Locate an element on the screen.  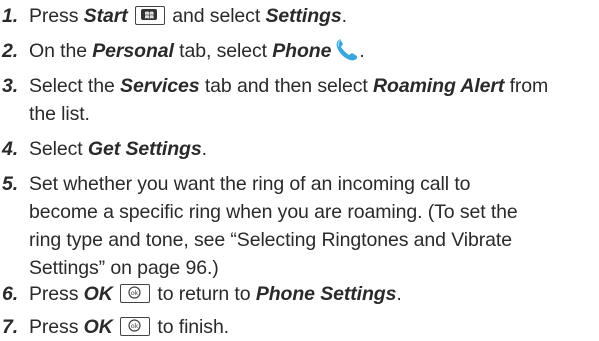
step-number: 3. is located at coordinates (10, 86).